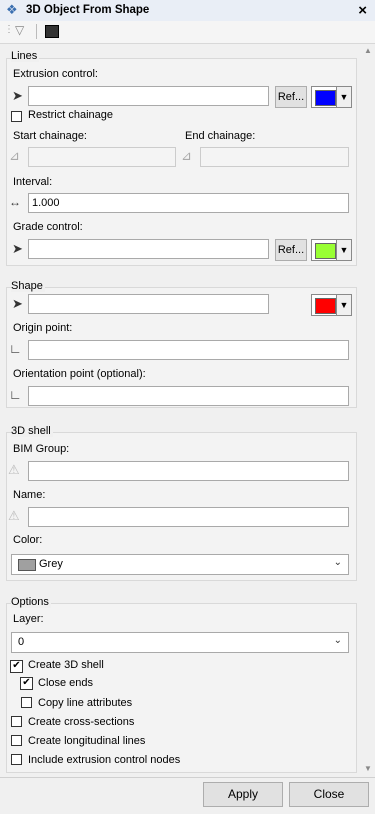 Image resolution: width=375 pixels, height=814 pixels. What do you see at coordinates (88, 10) in the screenshot?
I see `window-title: 3D Object From Shape` at bounding box center [88, 10].